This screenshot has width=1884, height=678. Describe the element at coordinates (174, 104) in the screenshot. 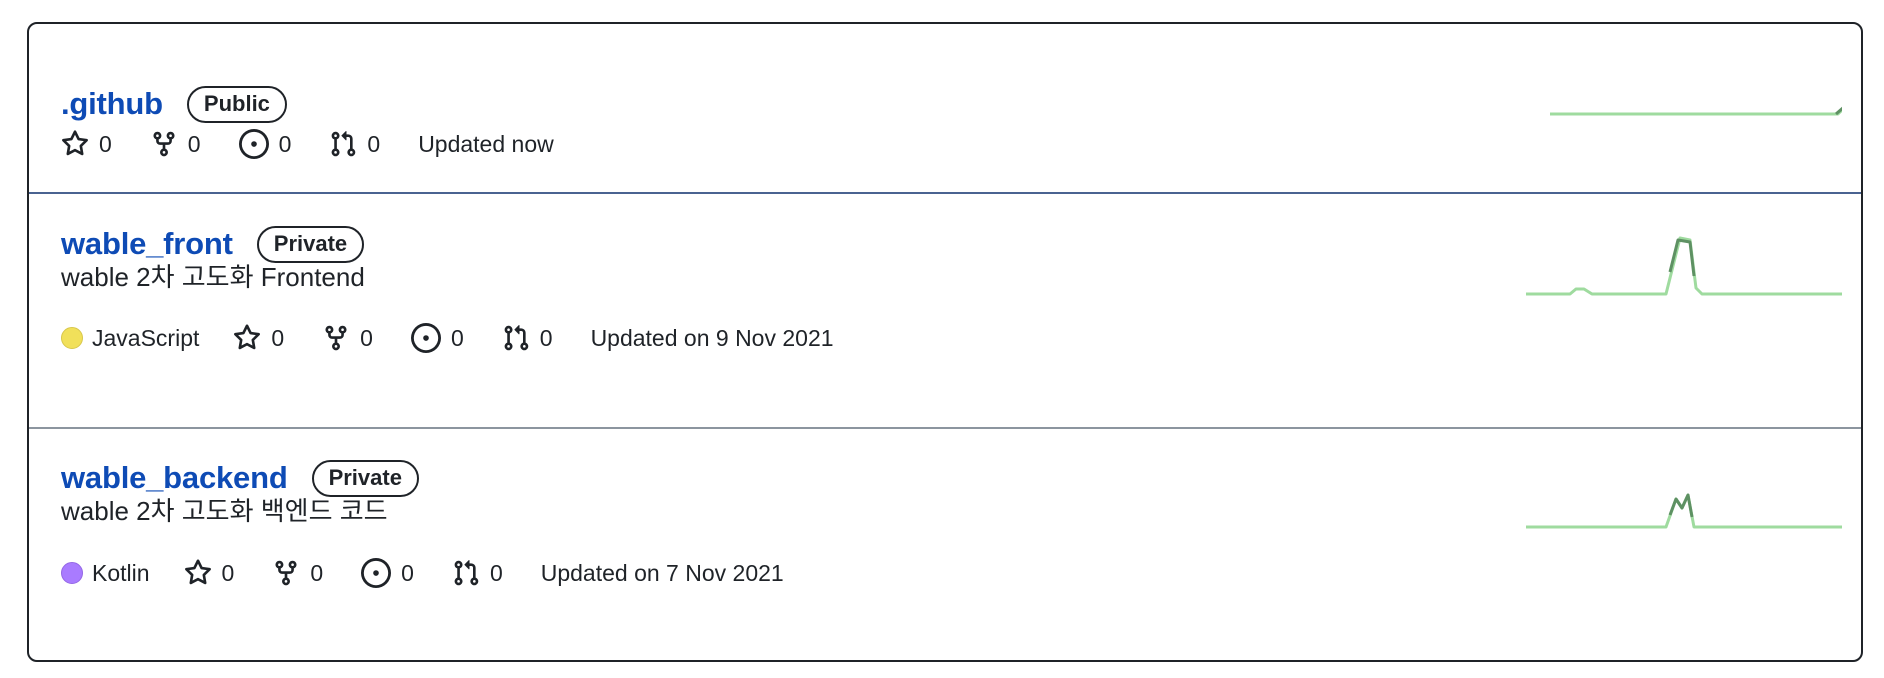

I see `repo-title-line: .github Public` at that location.